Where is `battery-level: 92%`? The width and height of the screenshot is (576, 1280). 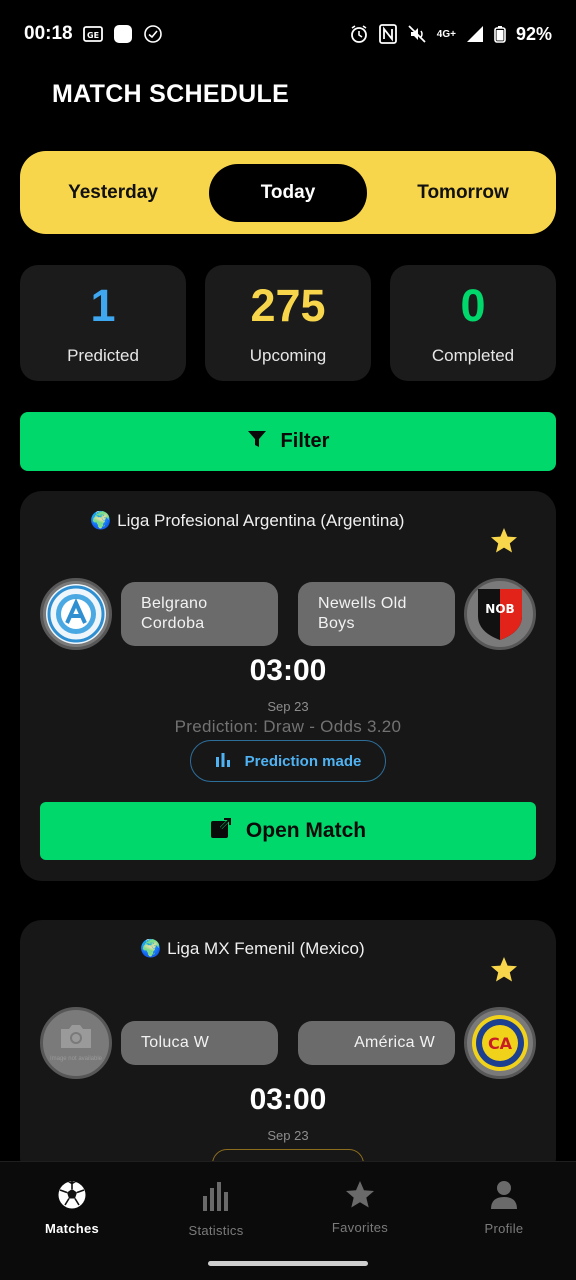 battery-level: 92% is located at coordinates (533, 33).